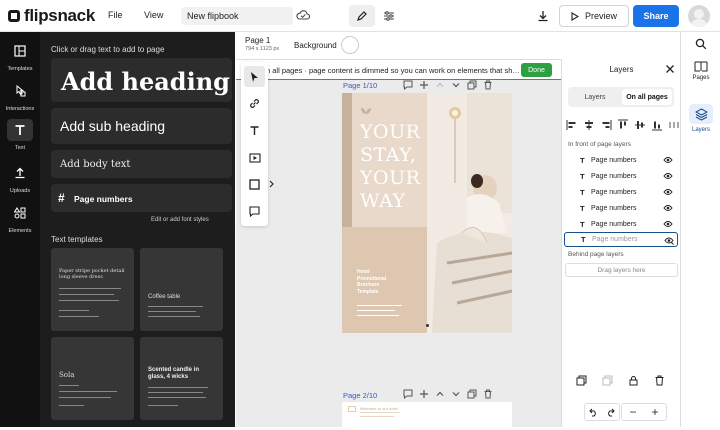 Image resolution: width=720 pixels, height=430 pixels. I want to click on pages-icon, so click(701, 66).